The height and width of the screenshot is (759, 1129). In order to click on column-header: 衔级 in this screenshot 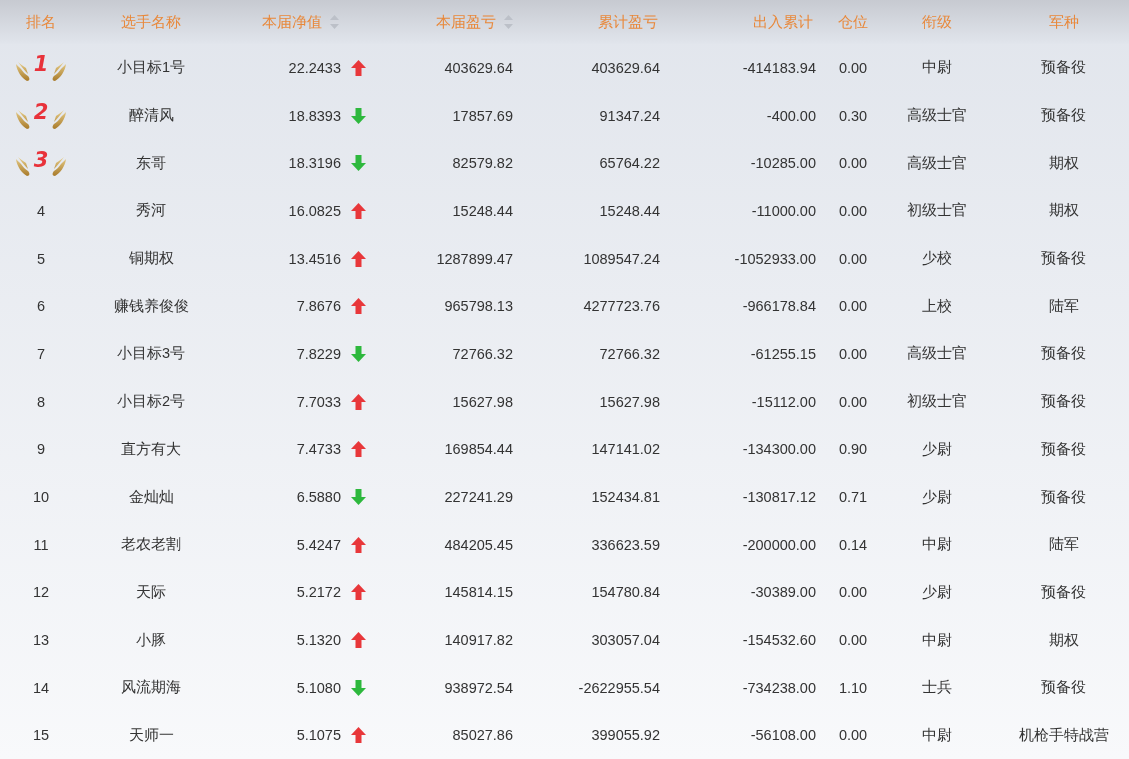, I will do `click(937, 22)`.